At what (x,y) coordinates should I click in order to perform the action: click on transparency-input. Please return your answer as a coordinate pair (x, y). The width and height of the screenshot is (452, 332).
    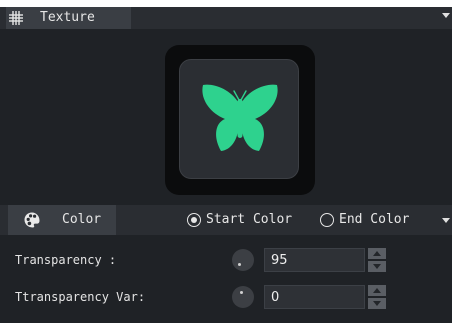
    Looking at the image, I should click on (314, 260).